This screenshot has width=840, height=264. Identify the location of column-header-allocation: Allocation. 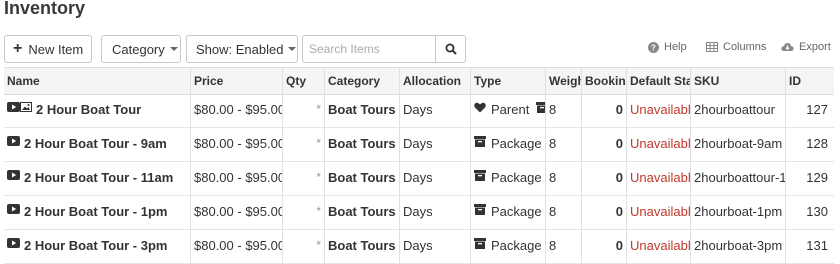
(435, 81).